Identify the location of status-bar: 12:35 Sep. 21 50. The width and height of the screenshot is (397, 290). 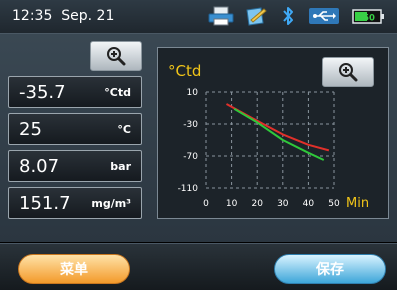
(198, 17).